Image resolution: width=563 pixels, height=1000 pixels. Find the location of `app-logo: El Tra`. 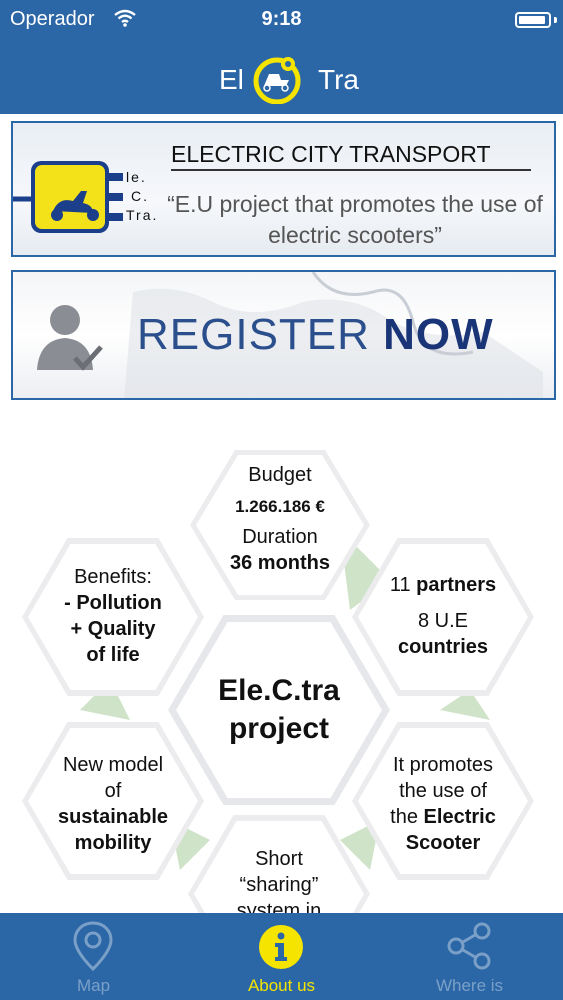

app-logo: El Tra is located at coordinates (281, 77).